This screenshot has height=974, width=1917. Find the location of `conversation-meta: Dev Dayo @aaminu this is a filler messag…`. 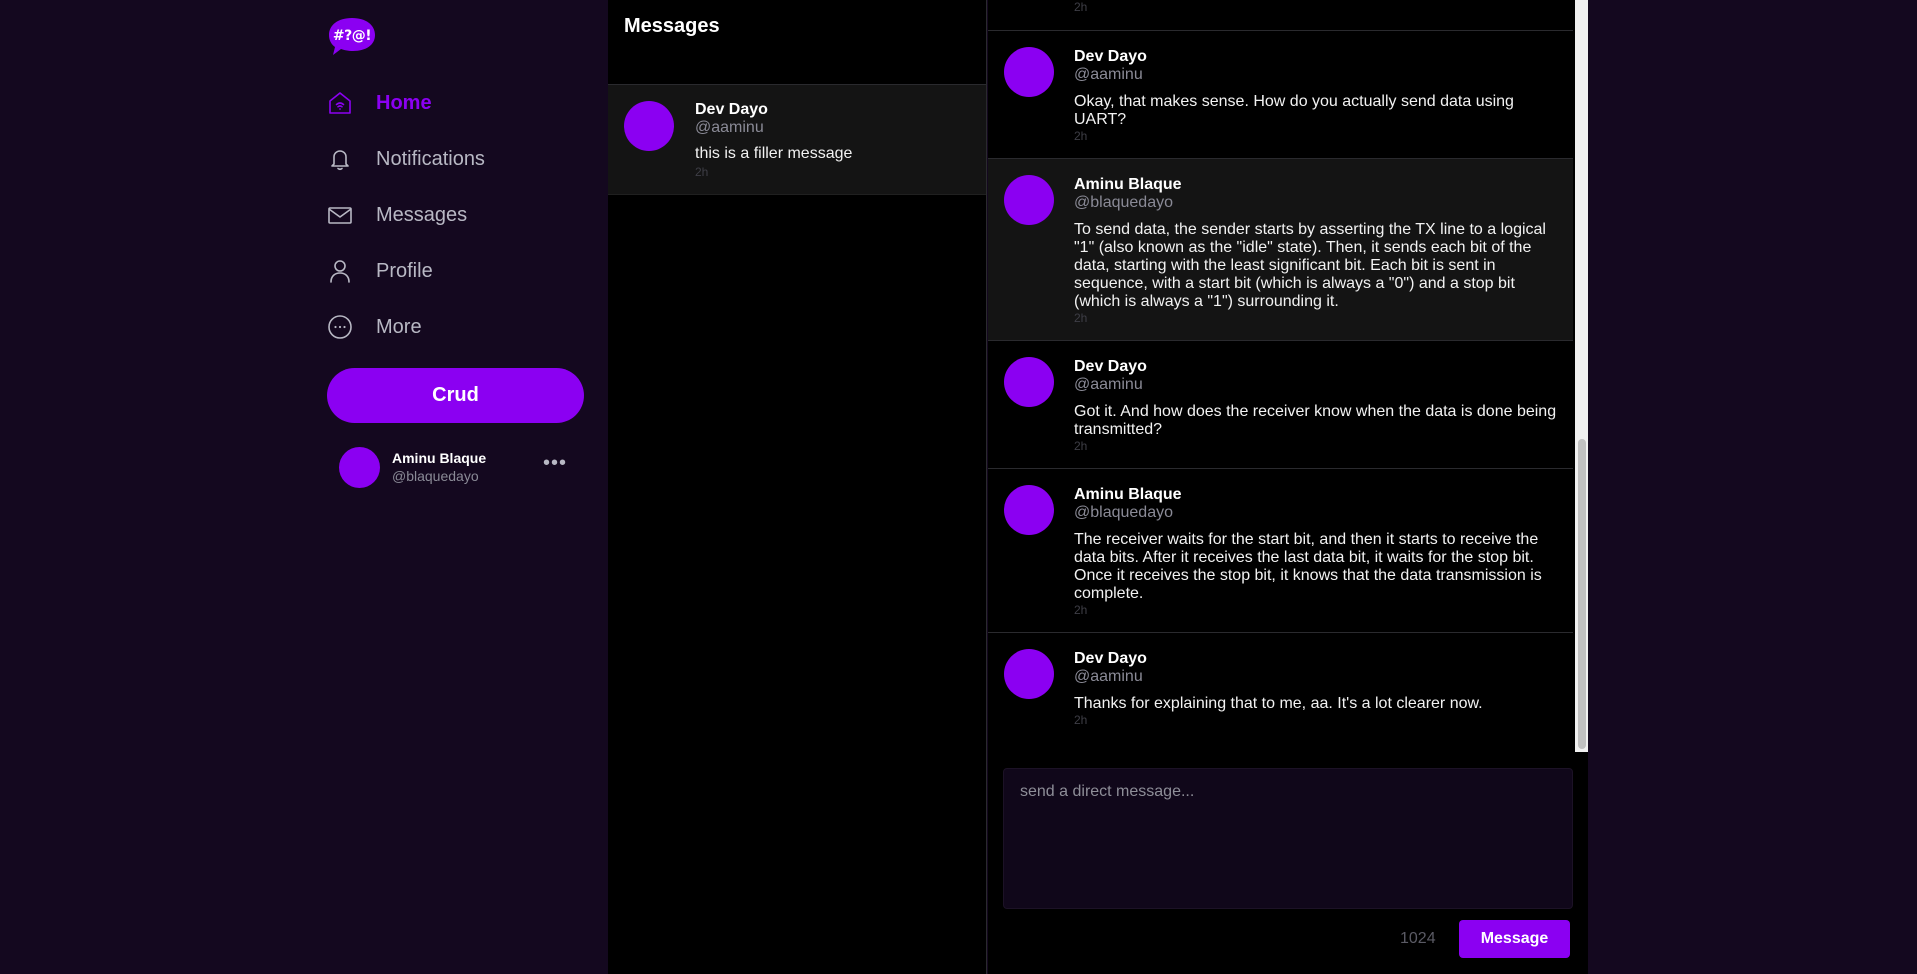

conversation-meta: Dev Dayo @aaminu this is a filler messag… is located at coordinates (773, 139).